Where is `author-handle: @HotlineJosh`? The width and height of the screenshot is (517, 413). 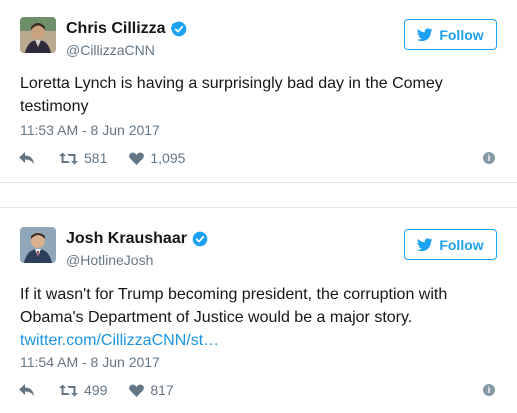
author-handle: @HotlineJosh is located at coordinates (109, 260).